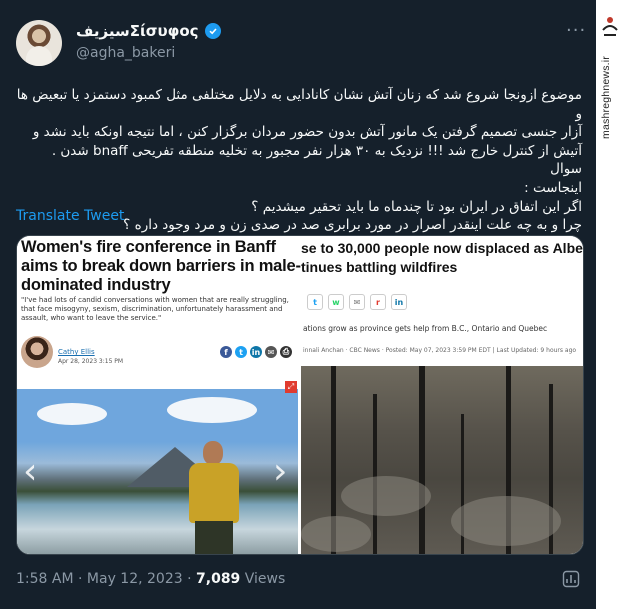 The image size is (624, 609). Describe the element at coordinates (379, 267) in the screenshot. I see `right-headline-line-2: tinues battling wildfires` at that location.